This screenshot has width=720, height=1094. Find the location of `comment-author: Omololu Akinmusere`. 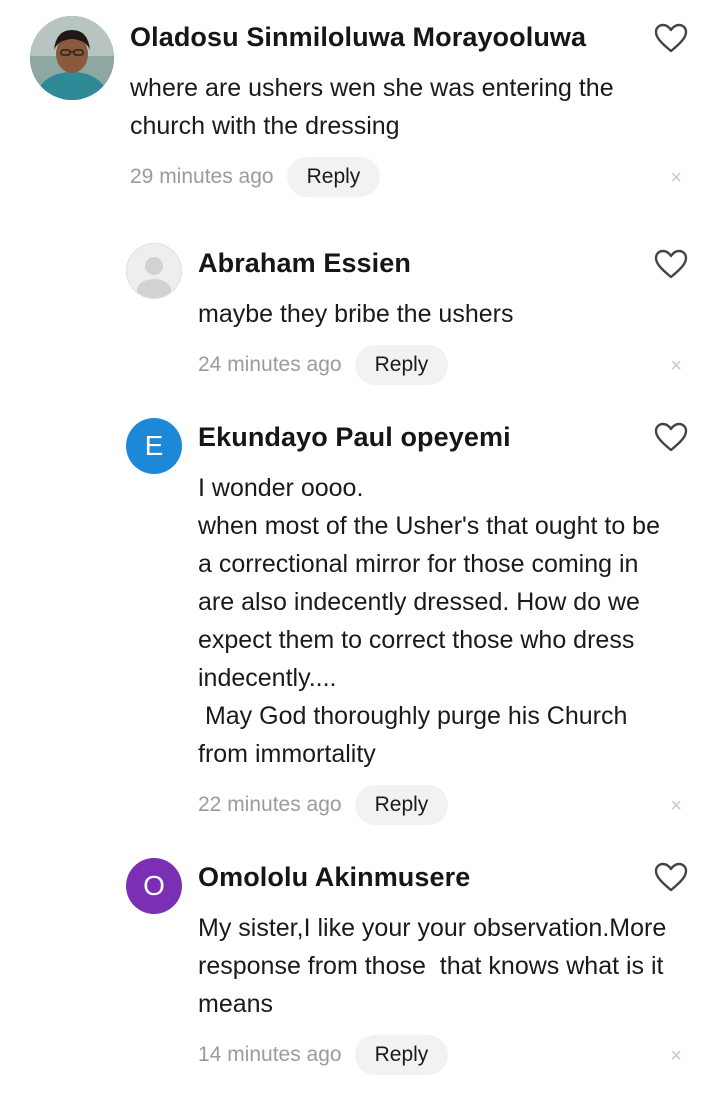

comment-author: Omololu Akinmusere is located at coordinates (334, 877).